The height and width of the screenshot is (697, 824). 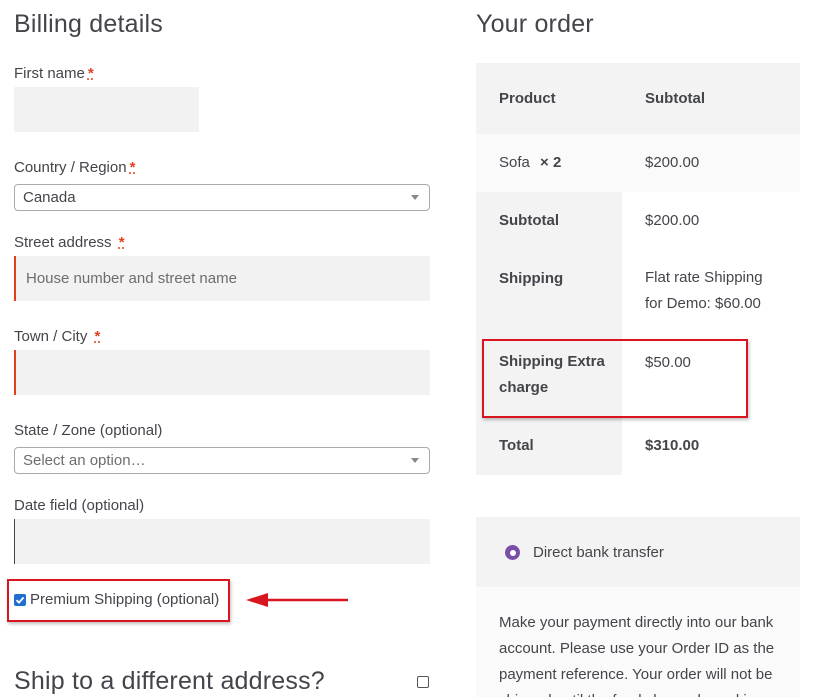 I want to click on extra-charge-label-line2: charge, so click(x=524, y=387).